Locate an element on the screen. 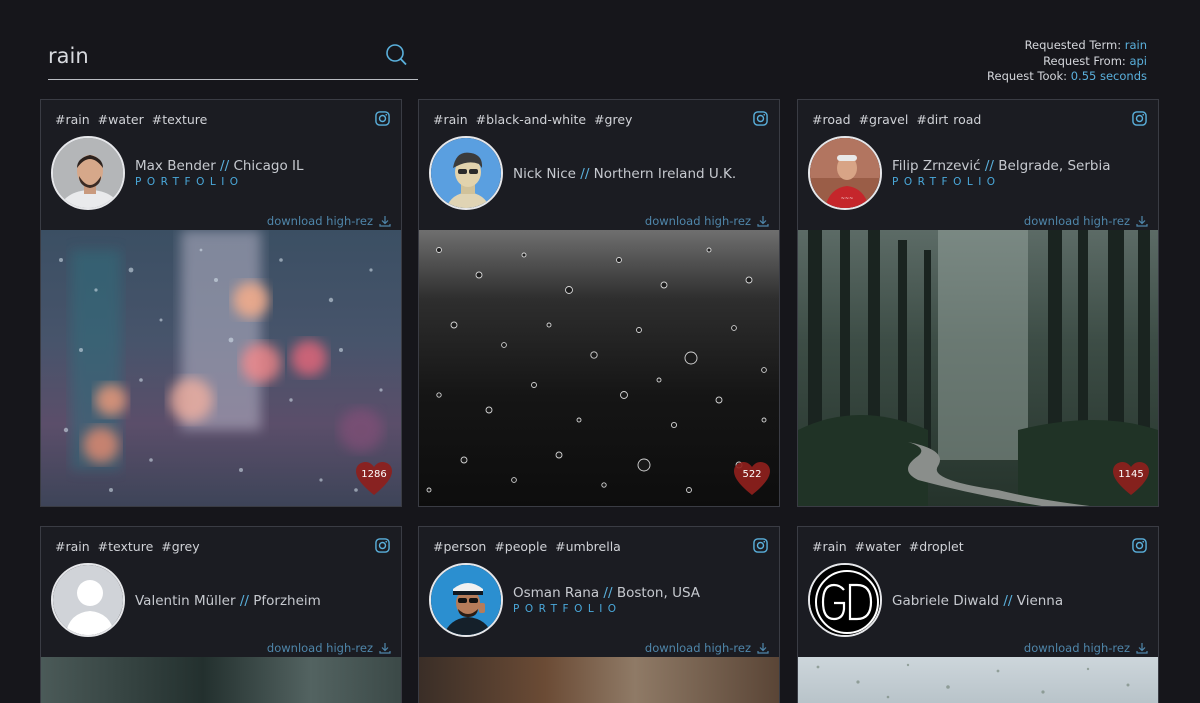 Image resolution: width=1200 pixels, height=703 pixels. tag-list: #rain #water #droplet is located at coordinates (889, 546).